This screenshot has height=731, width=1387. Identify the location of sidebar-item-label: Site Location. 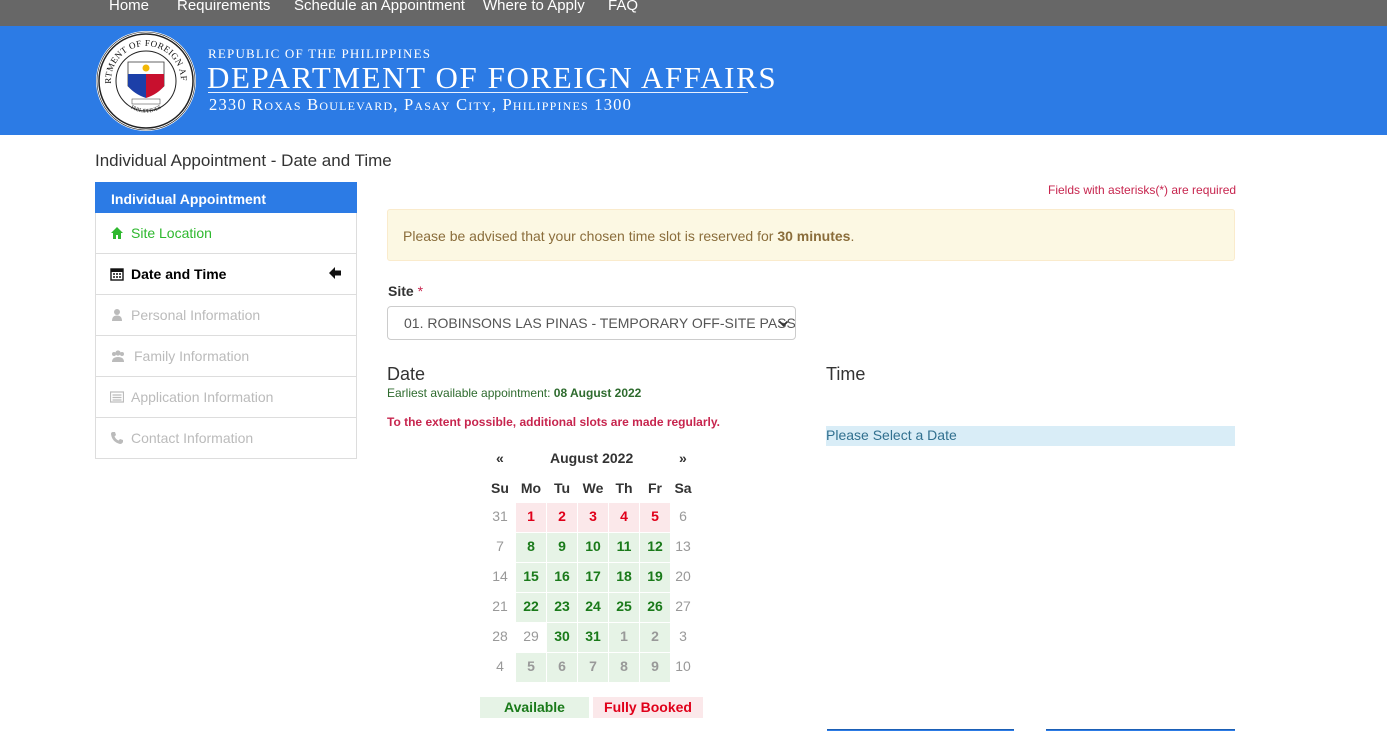
(171, 233).